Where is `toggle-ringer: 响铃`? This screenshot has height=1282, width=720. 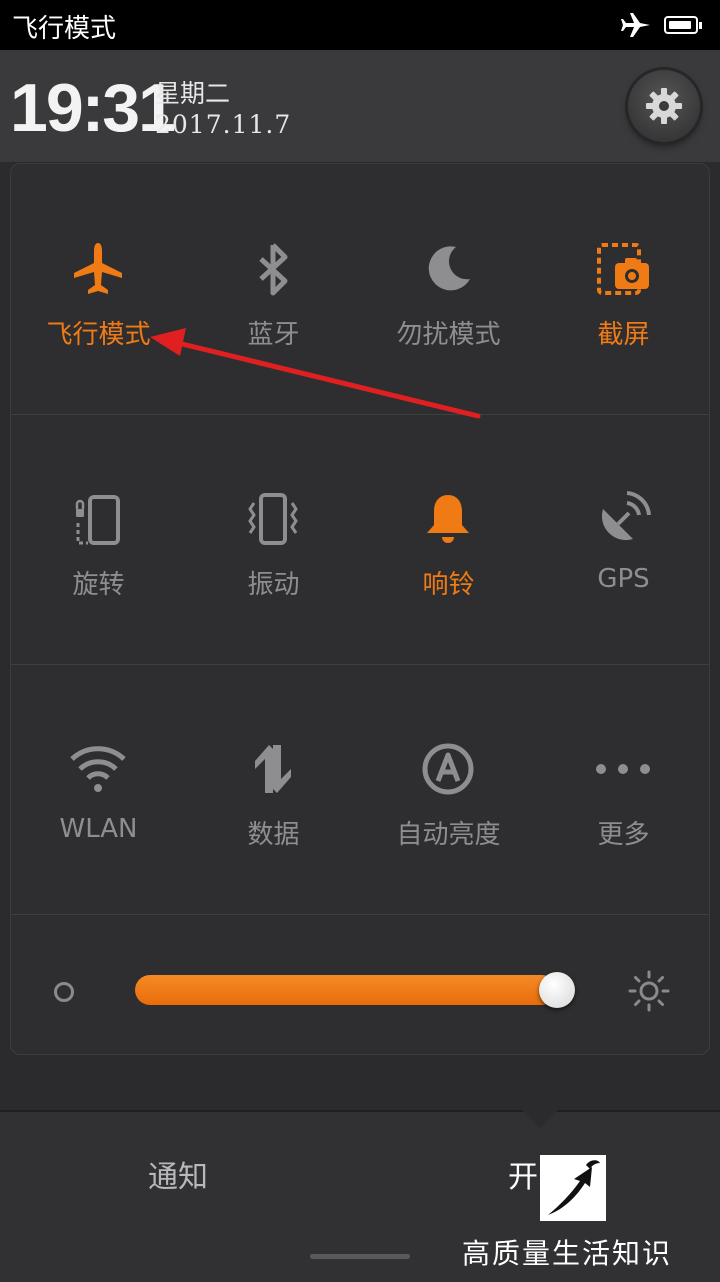 toggle-ringer: 响铃 is located at coordinates (448, 539).